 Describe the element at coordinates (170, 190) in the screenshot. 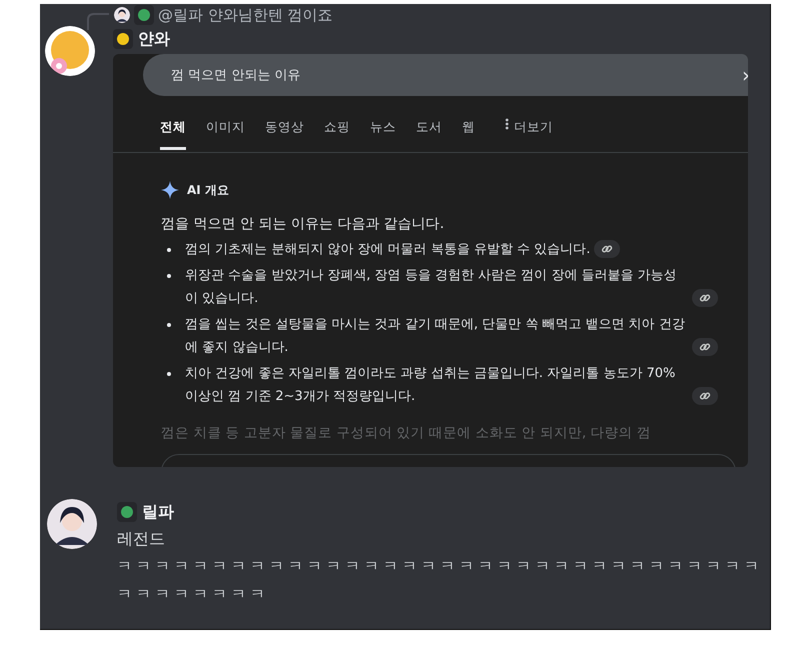

I see `sparkle-icon` at that location.